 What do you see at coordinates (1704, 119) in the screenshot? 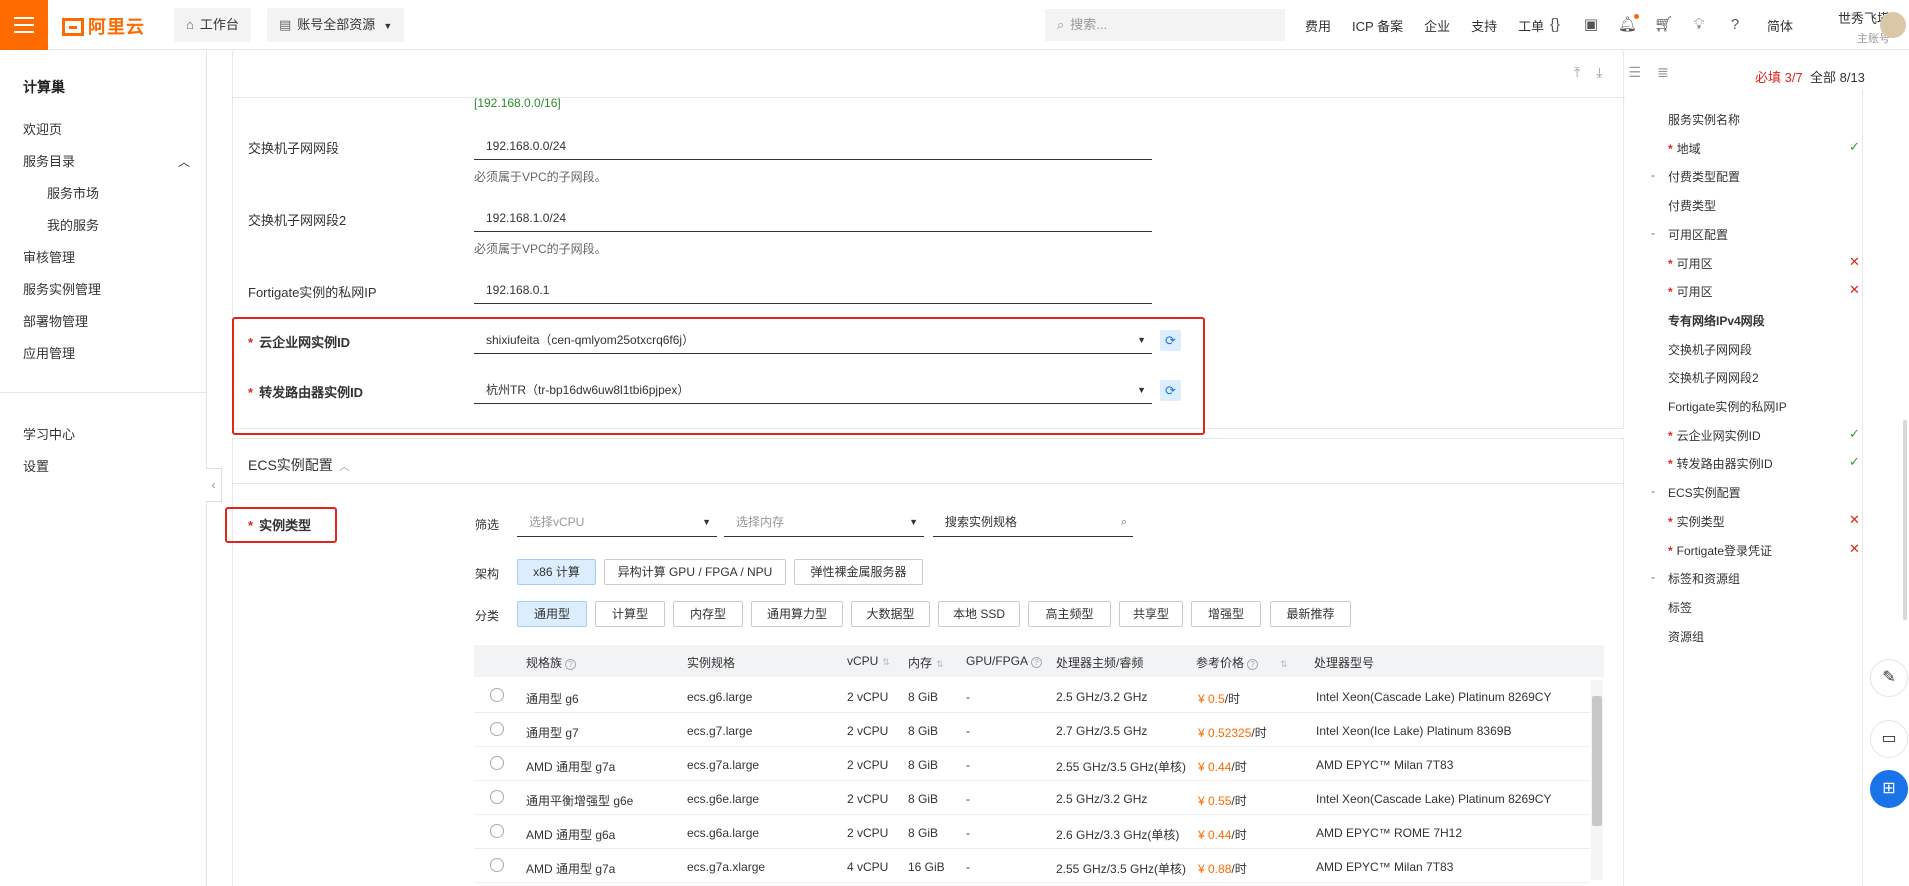
I see `nav-item: 服务实例名称` at bounding box center [1704, 119].